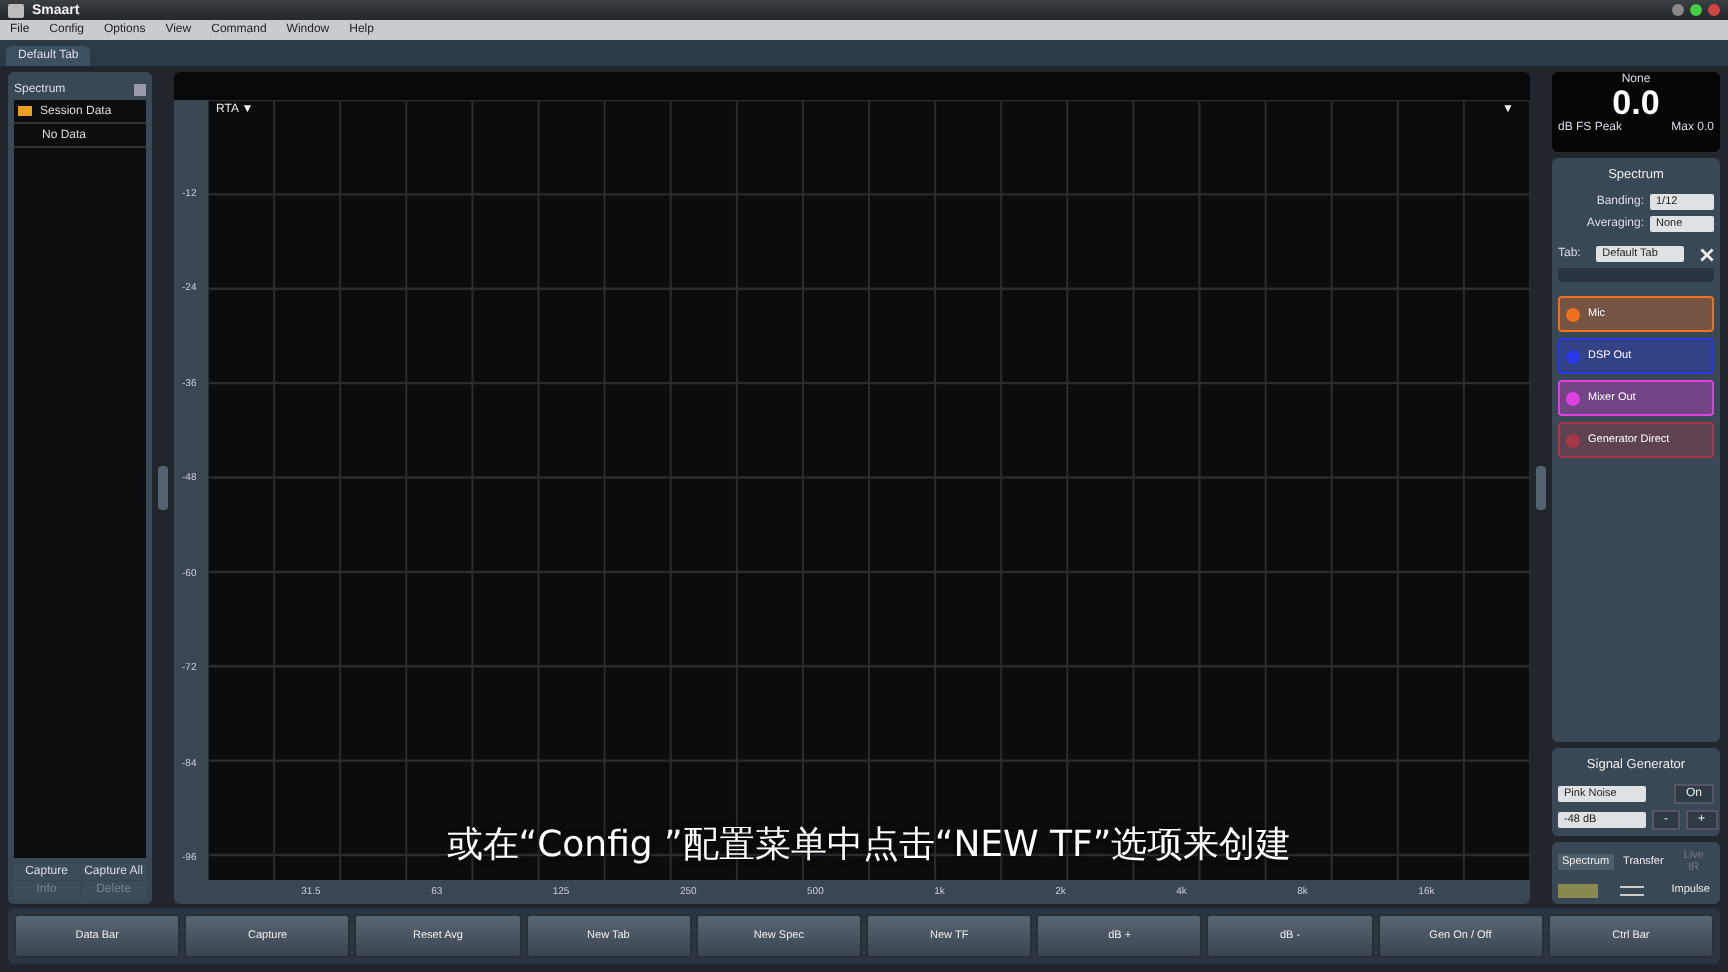 Image resolution: width=1728 pixels, height=972 pixels. I want to click on folder-icon, so click(25, 111).